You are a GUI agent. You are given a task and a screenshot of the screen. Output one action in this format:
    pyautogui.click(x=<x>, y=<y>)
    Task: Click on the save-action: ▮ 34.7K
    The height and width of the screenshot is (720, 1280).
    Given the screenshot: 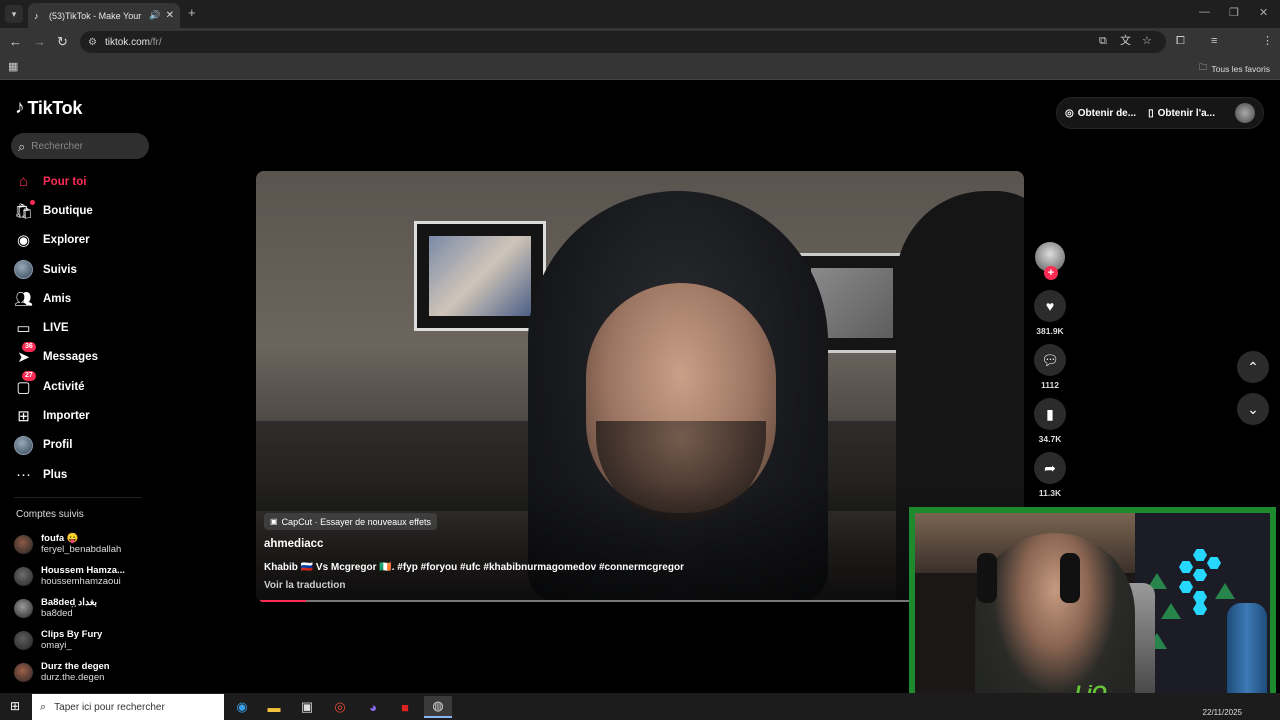 What is the action you would take?
    pyautogui.click(x=1050, y=421)
    